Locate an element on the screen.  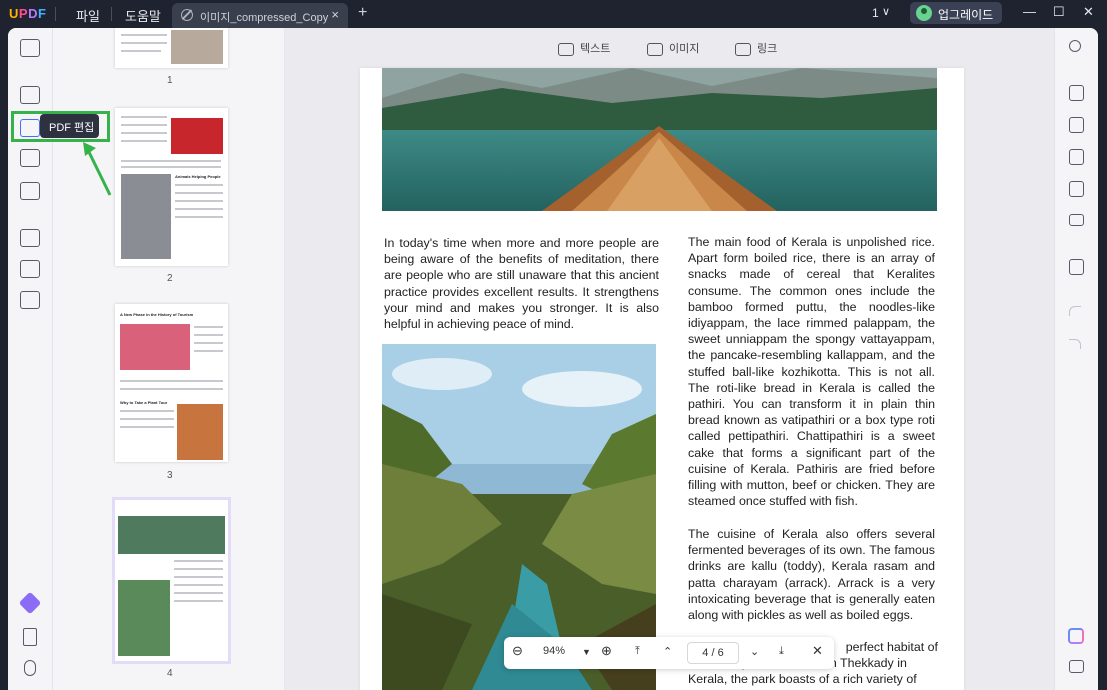
save-icon is located at coordinates (1076, 267).